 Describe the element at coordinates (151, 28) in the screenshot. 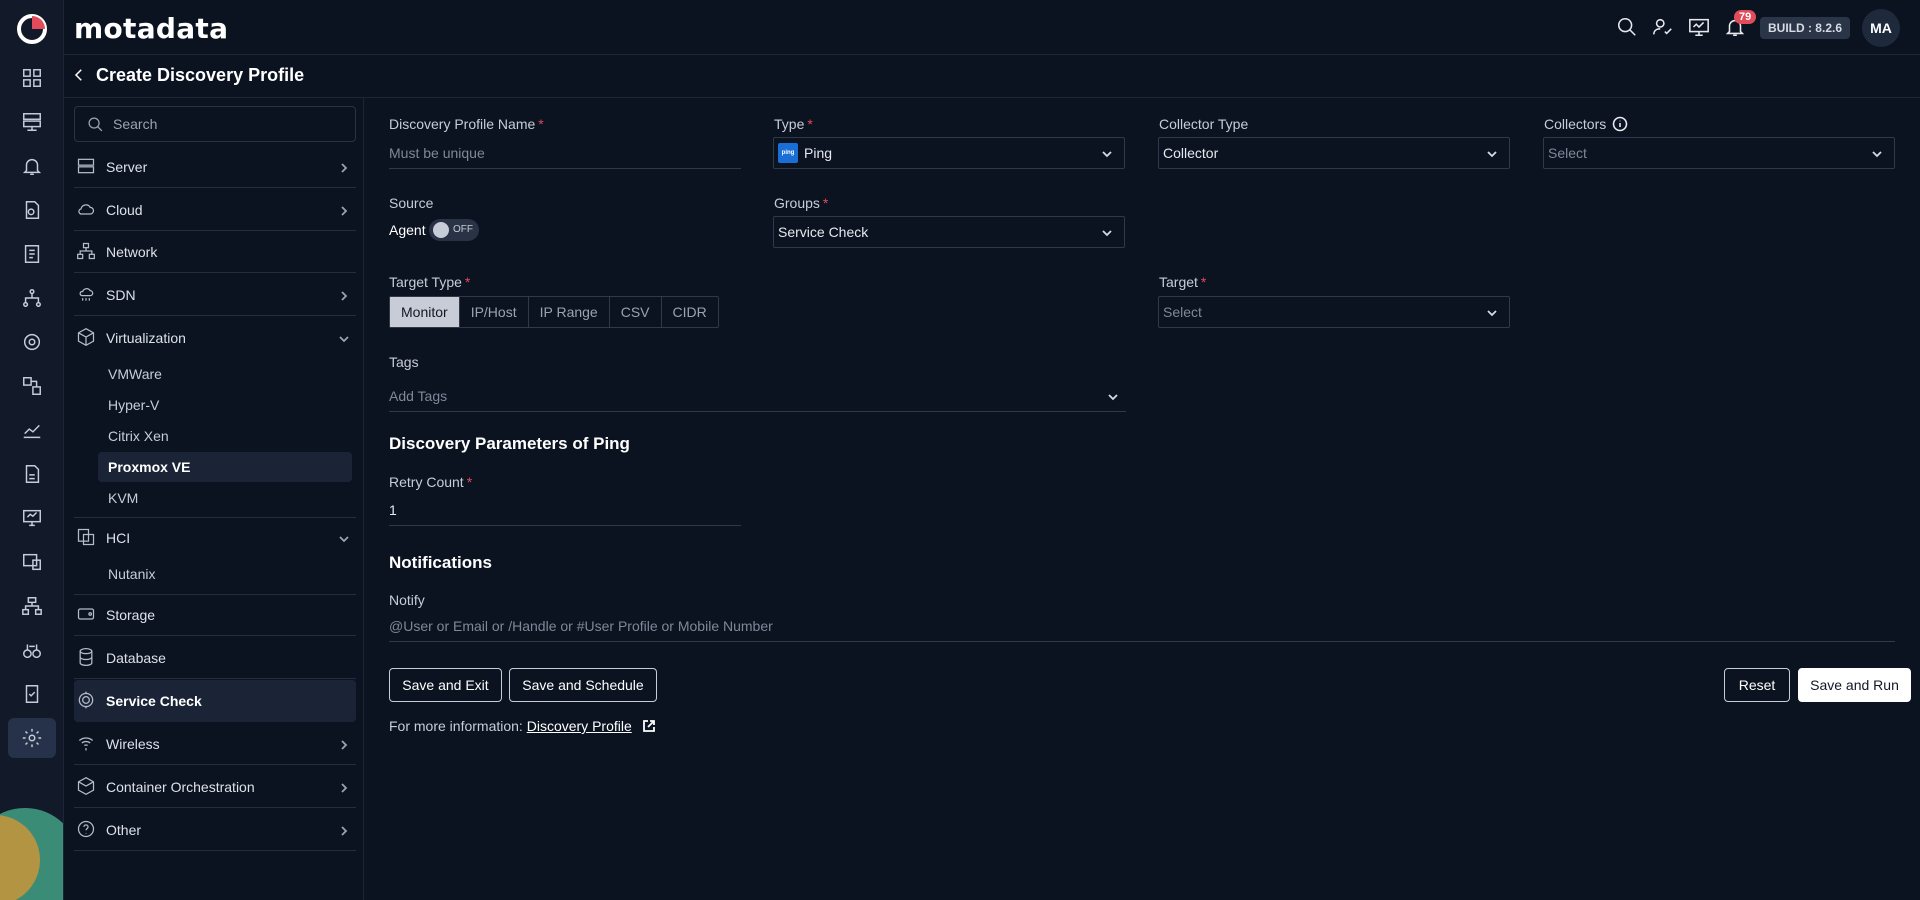

I see `brand-logo-text: motadata` at that location.